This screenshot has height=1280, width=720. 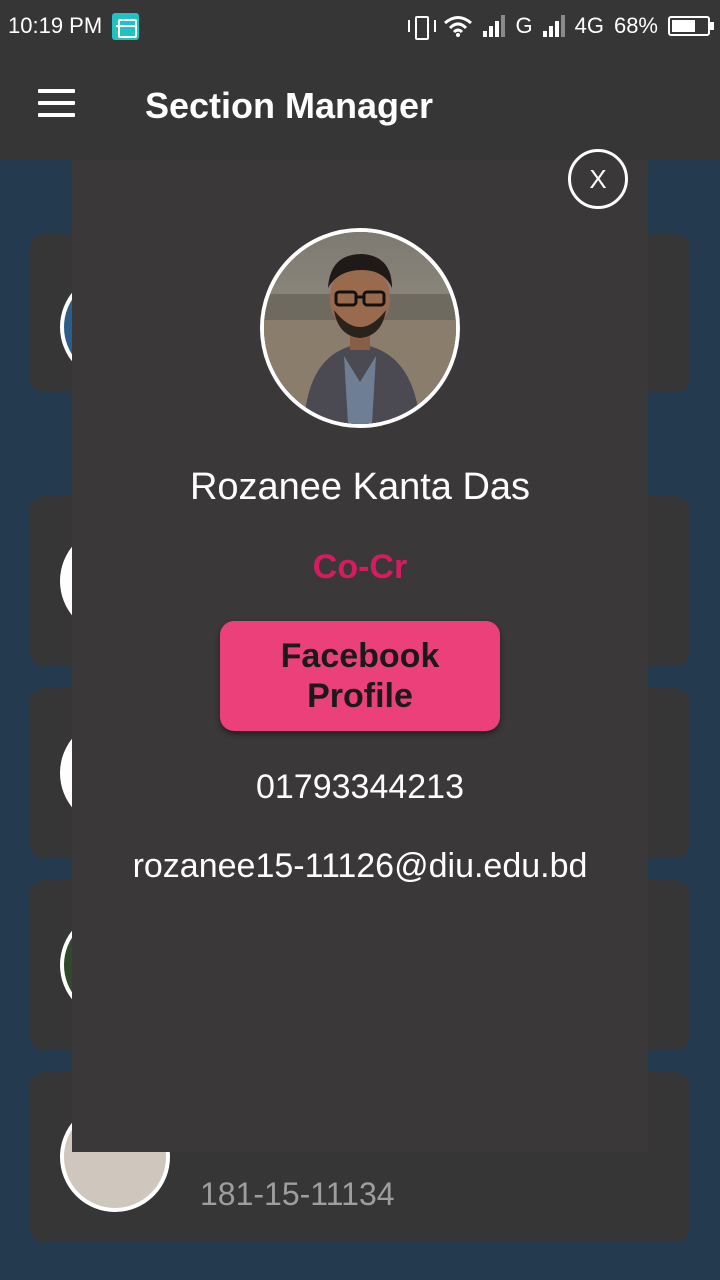 I want to click on profile-phone: 01793344213, so click(x=360, y=787).